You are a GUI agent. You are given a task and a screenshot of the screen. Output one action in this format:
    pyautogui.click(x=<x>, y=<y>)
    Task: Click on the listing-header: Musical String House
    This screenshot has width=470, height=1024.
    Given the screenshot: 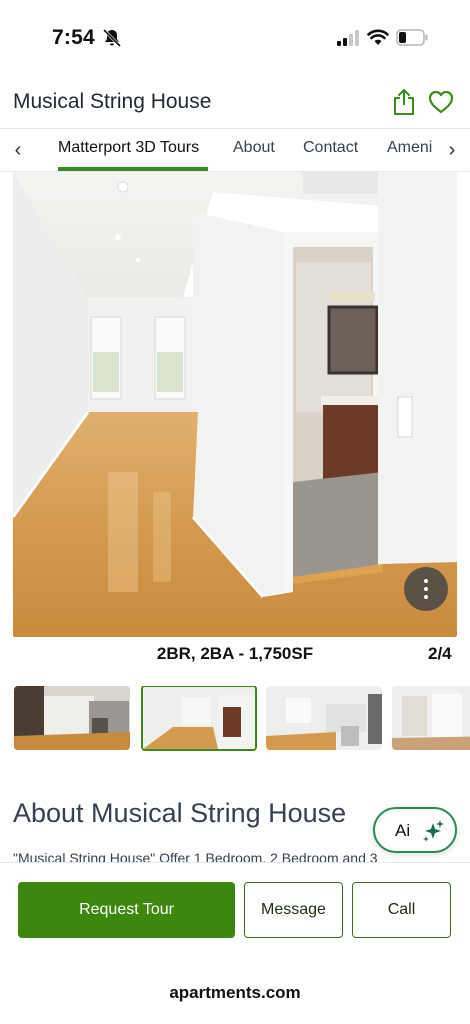 What is the action you would take?
    pyautogui.click(x=235, y=103)
    